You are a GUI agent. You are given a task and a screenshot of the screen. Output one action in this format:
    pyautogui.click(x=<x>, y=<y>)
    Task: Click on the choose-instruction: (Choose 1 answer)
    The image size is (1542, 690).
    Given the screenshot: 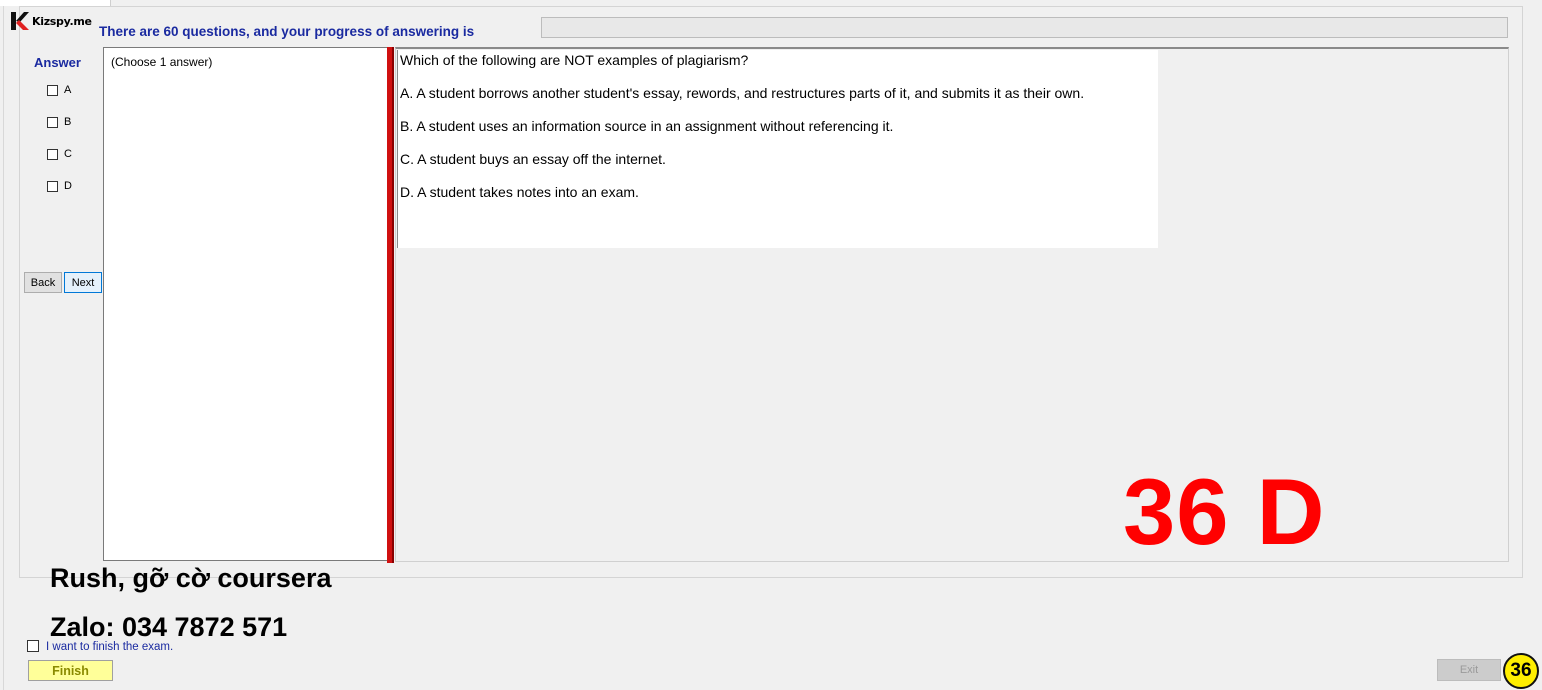 What is the action you would take?
    pyautogui.click(x=162, y=62)
    